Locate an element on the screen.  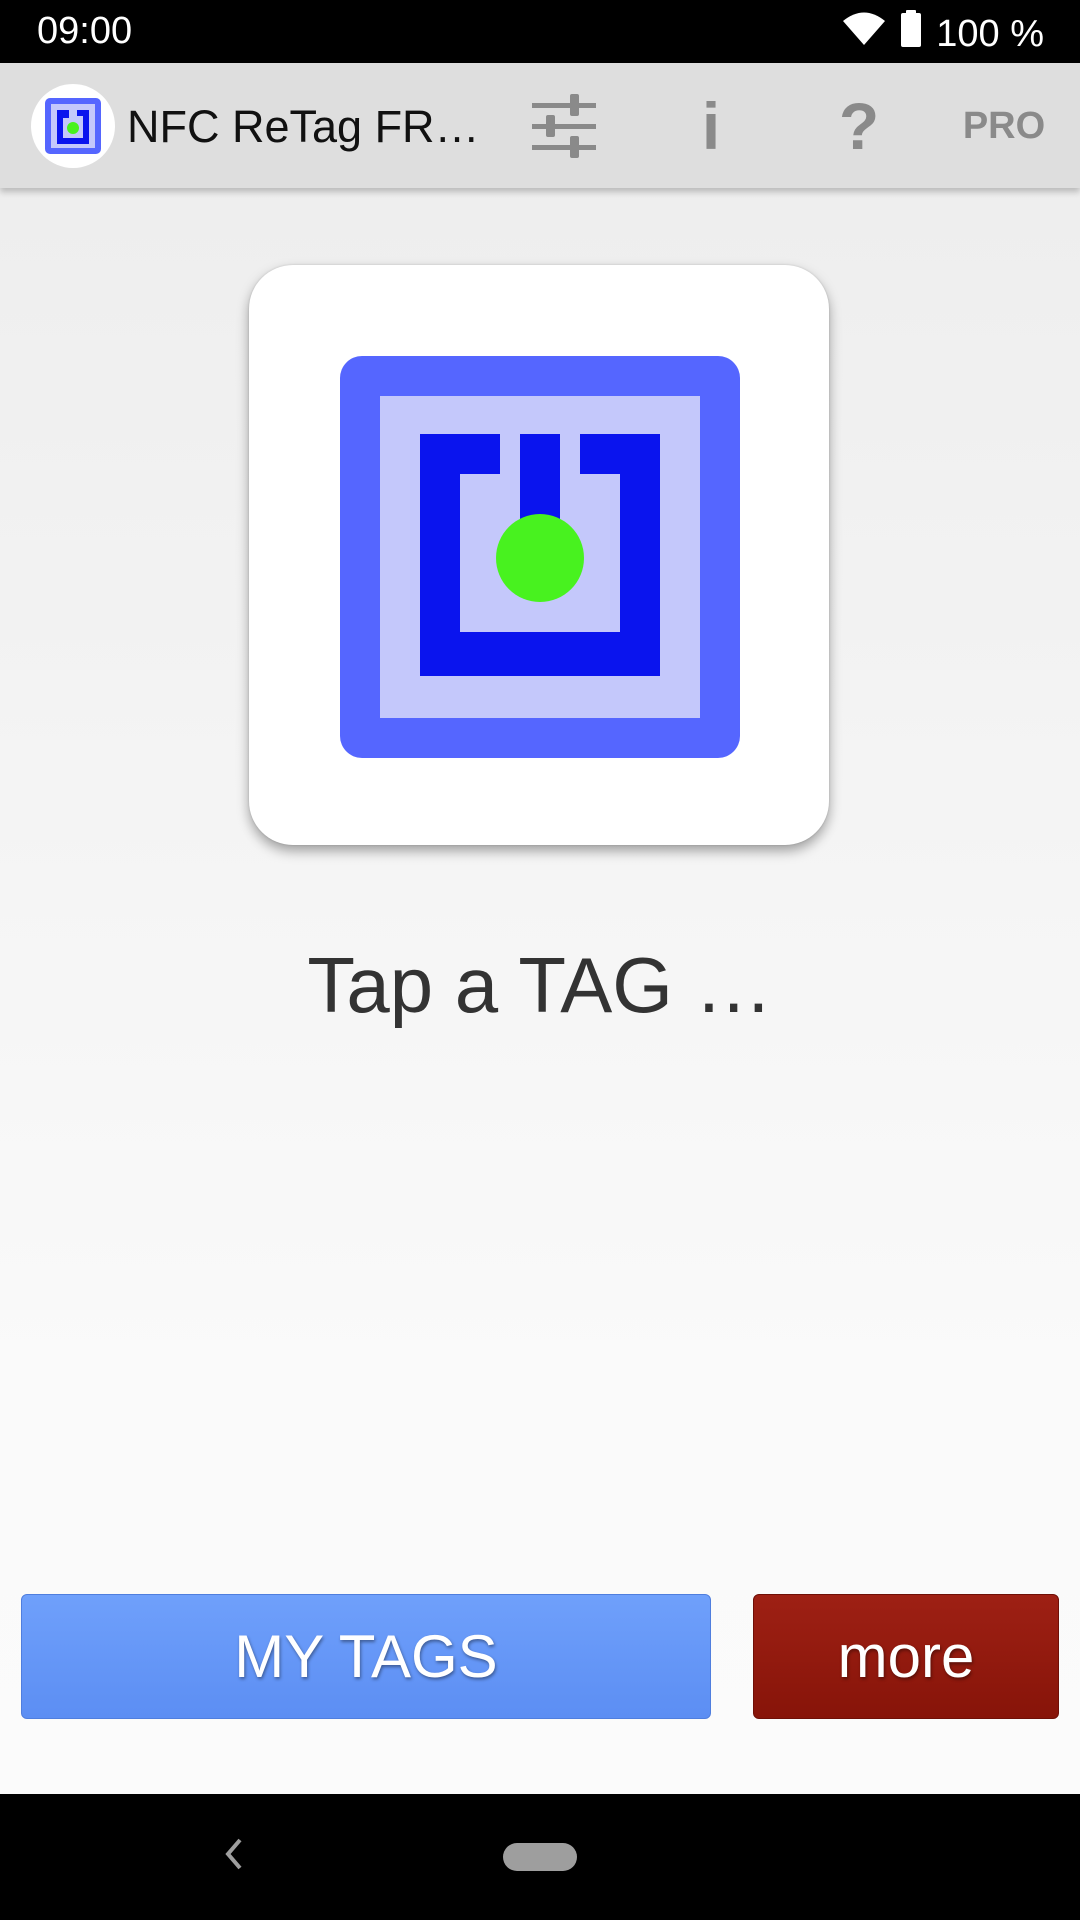
navigation-bar is located at coordinates (540, 1857).